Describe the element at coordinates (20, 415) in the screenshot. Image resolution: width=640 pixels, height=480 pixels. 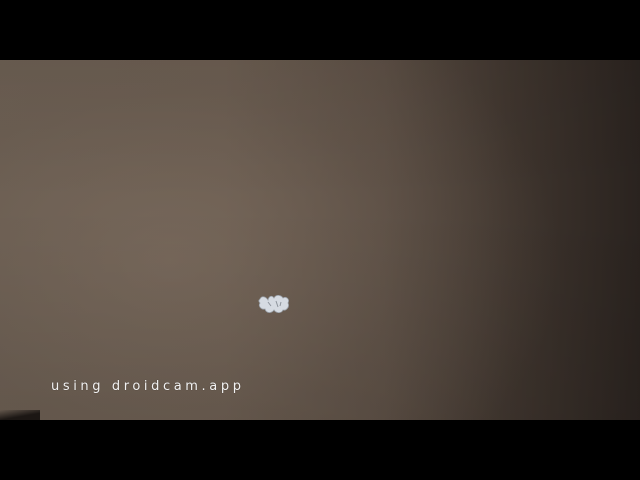
I see `corner-shadow` at that location.